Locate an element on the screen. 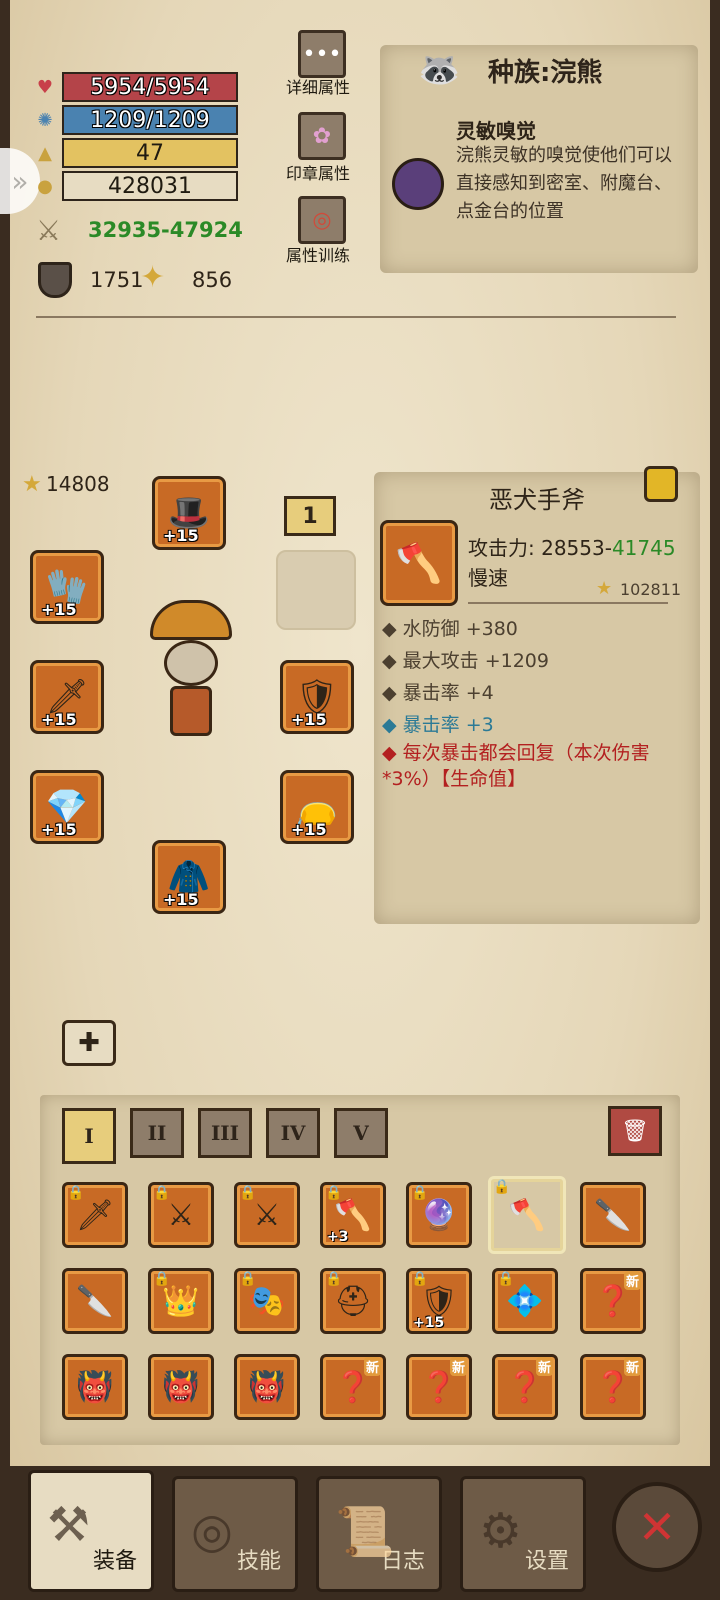 The height and width of the screenshot is (1600, 720). tab-label: I is located at coordinates (89, 1136).